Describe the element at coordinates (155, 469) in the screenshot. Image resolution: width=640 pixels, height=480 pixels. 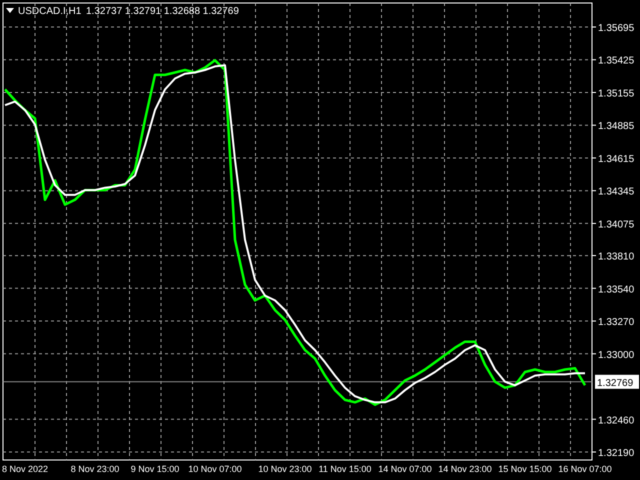
I see `x-axis-label: 9 Nov 15:00` at that location.